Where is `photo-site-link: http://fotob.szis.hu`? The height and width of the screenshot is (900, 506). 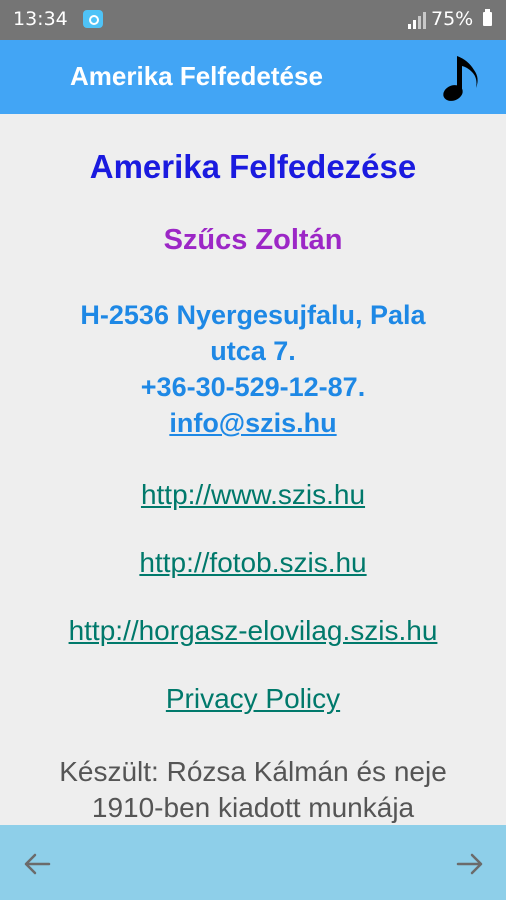
photo-site-link: http://fotob.szis.hu is located at coordinates (253, 563).